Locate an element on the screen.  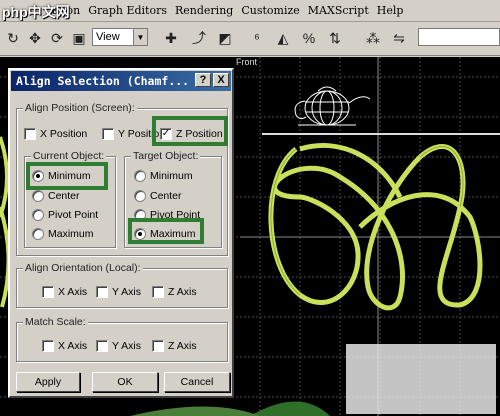
spinner-snap-icon: ⇅ is located at coordinates (335, 38).